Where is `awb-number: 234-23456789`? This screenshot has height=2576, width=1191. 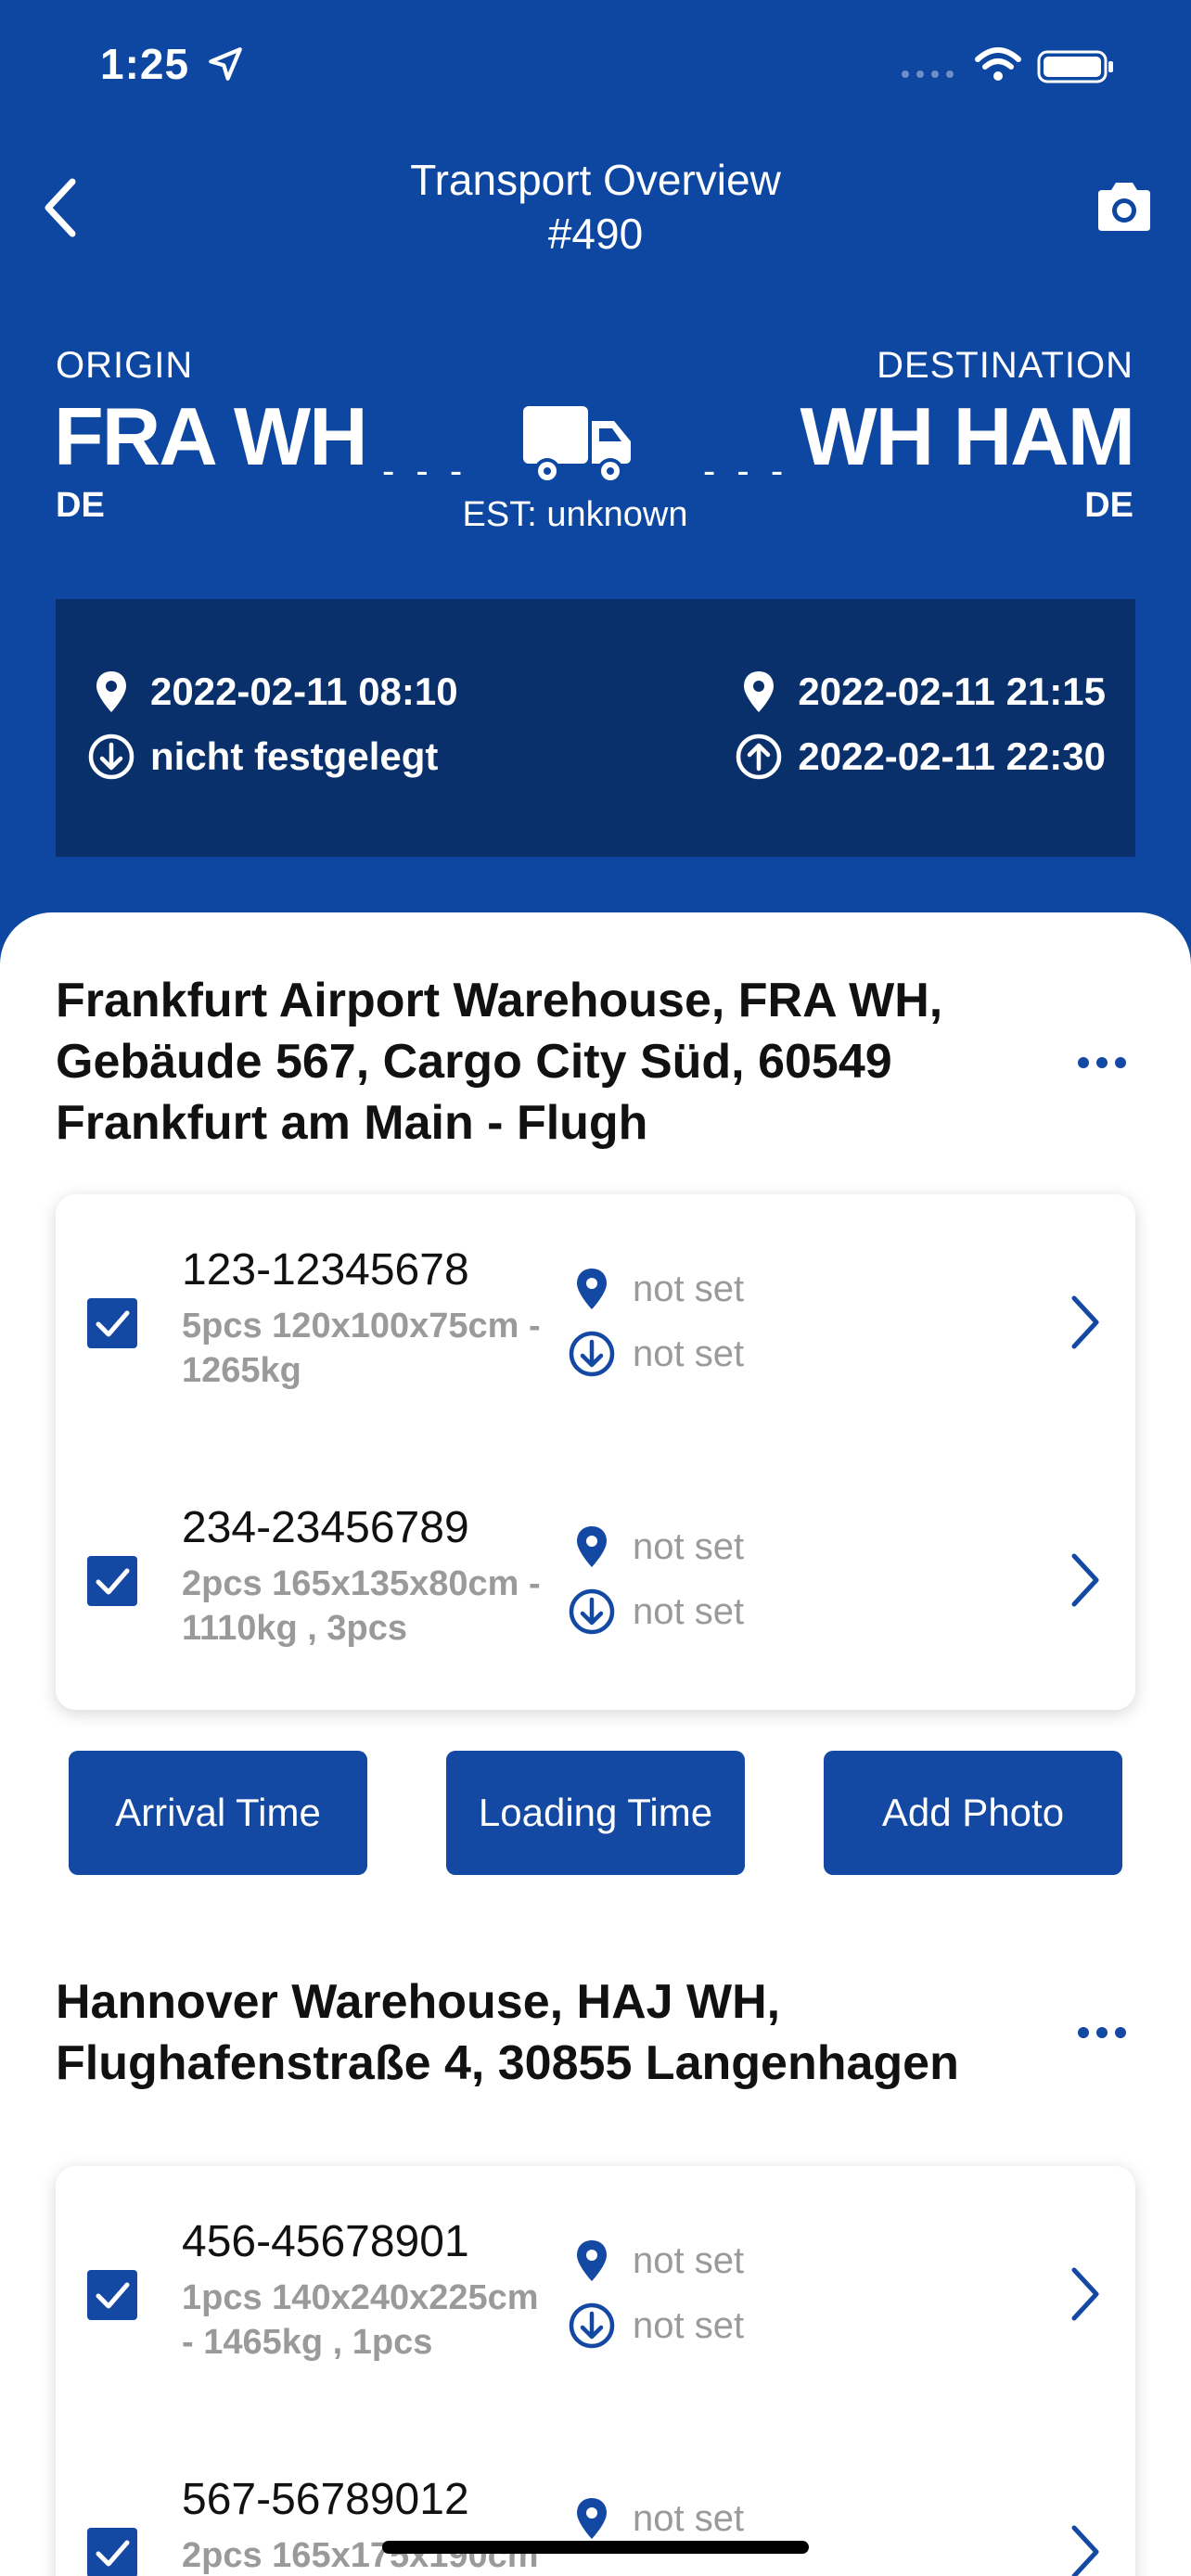
awb-number: 234-23456789 is located at coordinates (325, 1527).